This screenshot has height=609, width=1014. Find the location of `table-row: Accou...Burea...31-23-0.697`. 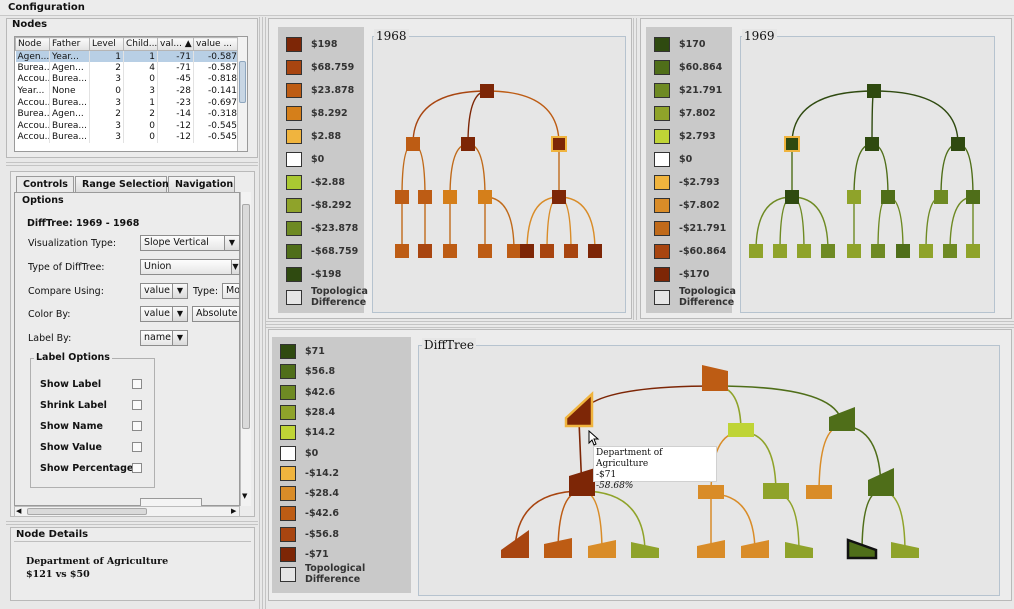

table-row: Accou...Burea...31-23-0.697 is located at coordinates (127, 102).